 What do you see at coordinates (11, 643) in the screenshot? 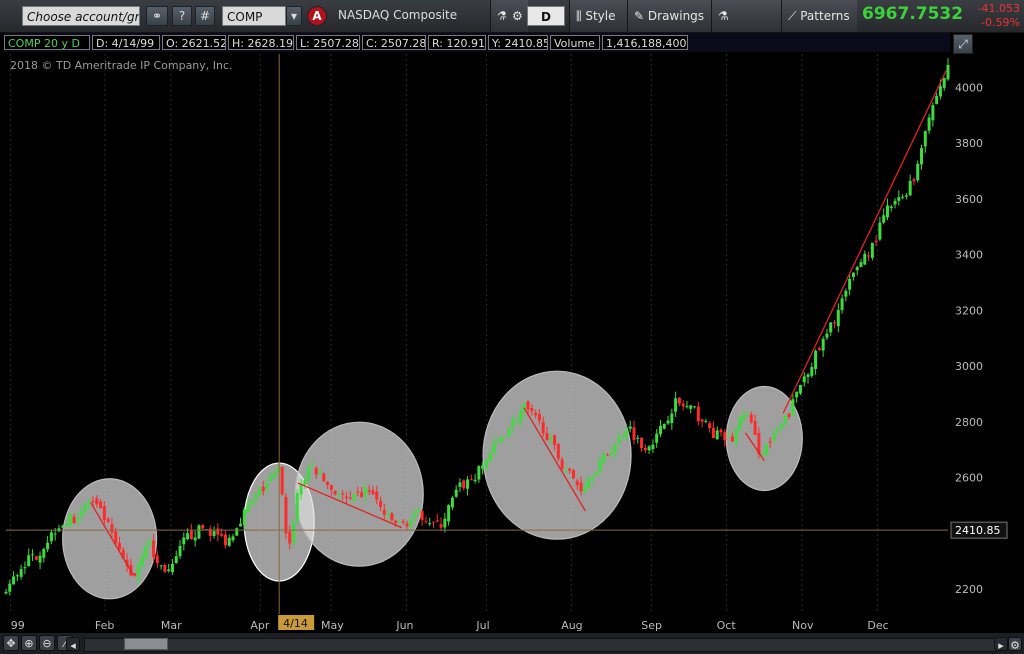
I see `pan-button: ✥` at bounding box center [11, 643].